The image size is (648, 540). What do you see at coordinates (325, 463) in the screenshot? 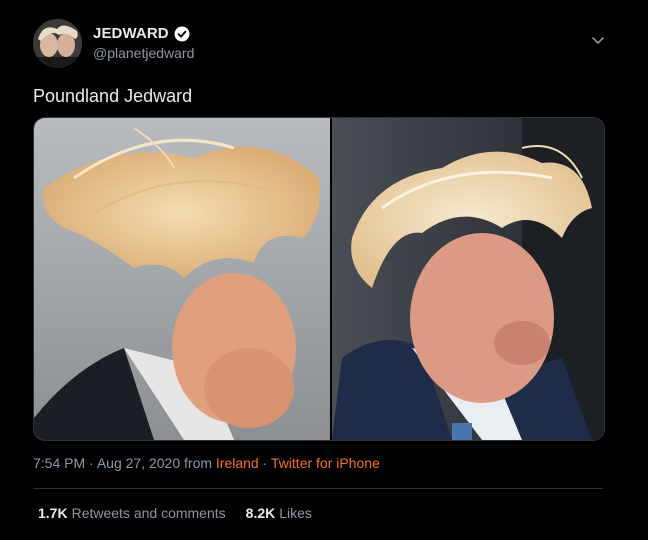
I see `source-link: Twitter for iPhone` at bounding box center [325, 463].